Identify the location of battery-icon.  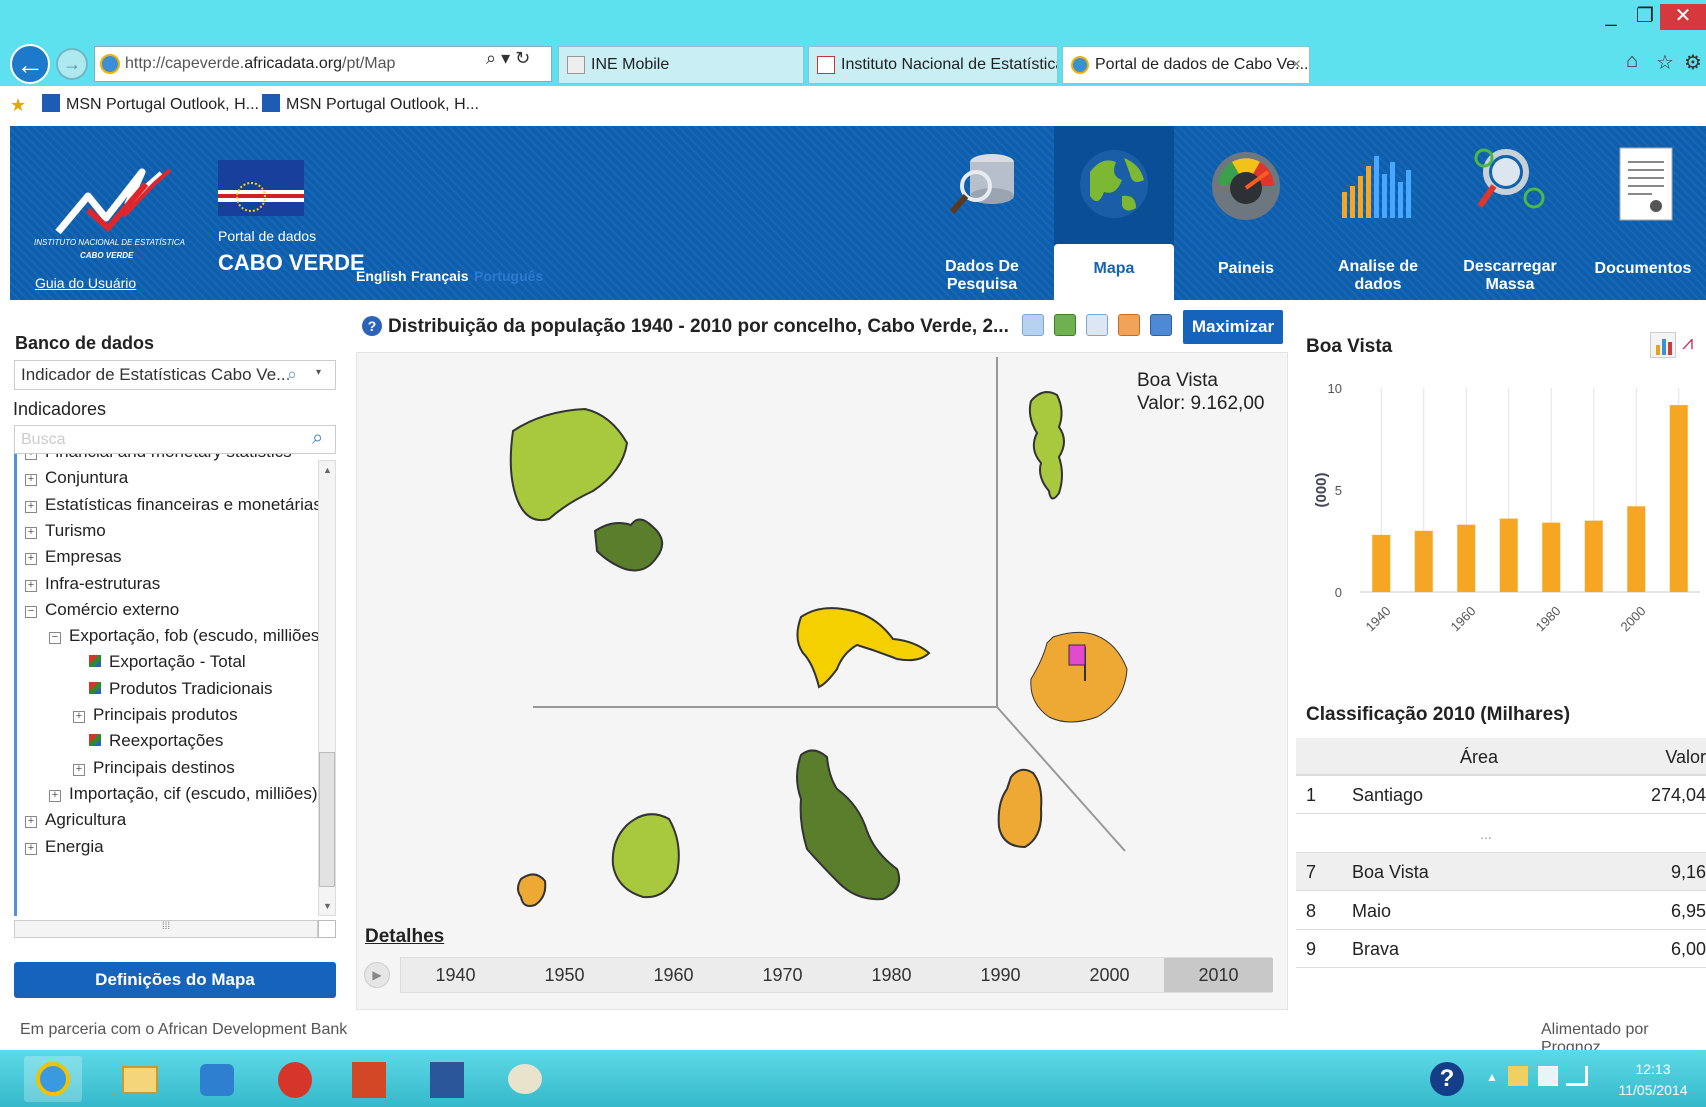
(1548, 1076).